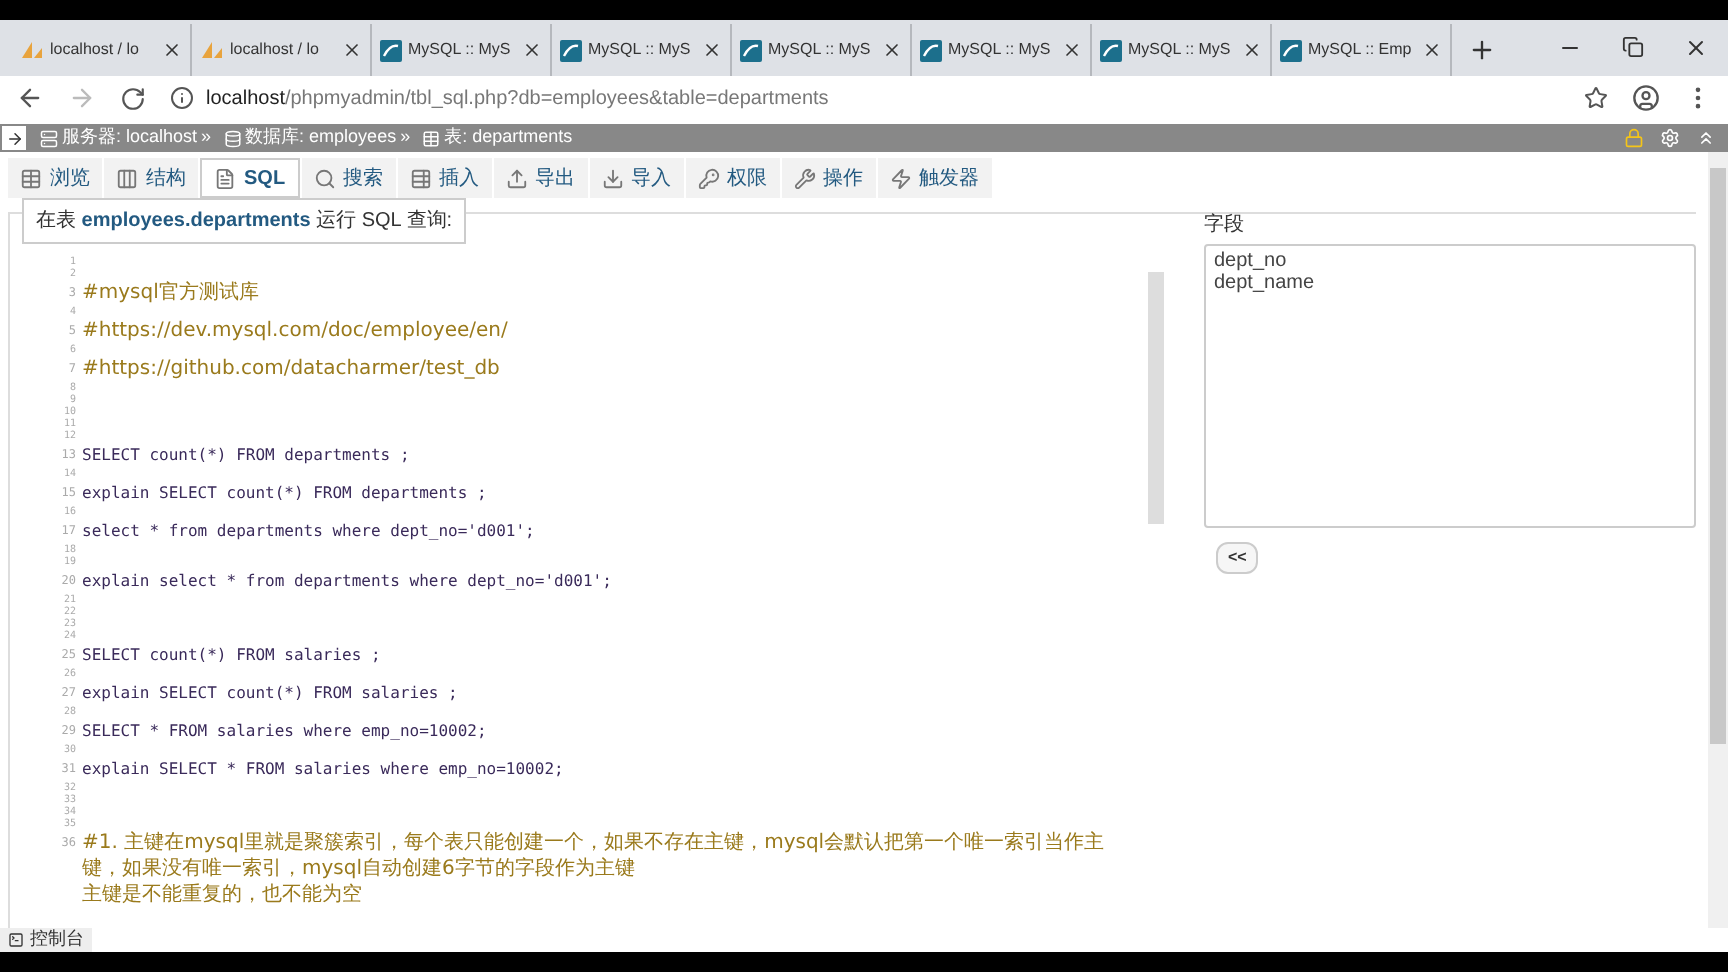 This screenshot has width=1728, height=972. I want to click on fields-list: dept_no dept_name, so click(1450, 386).